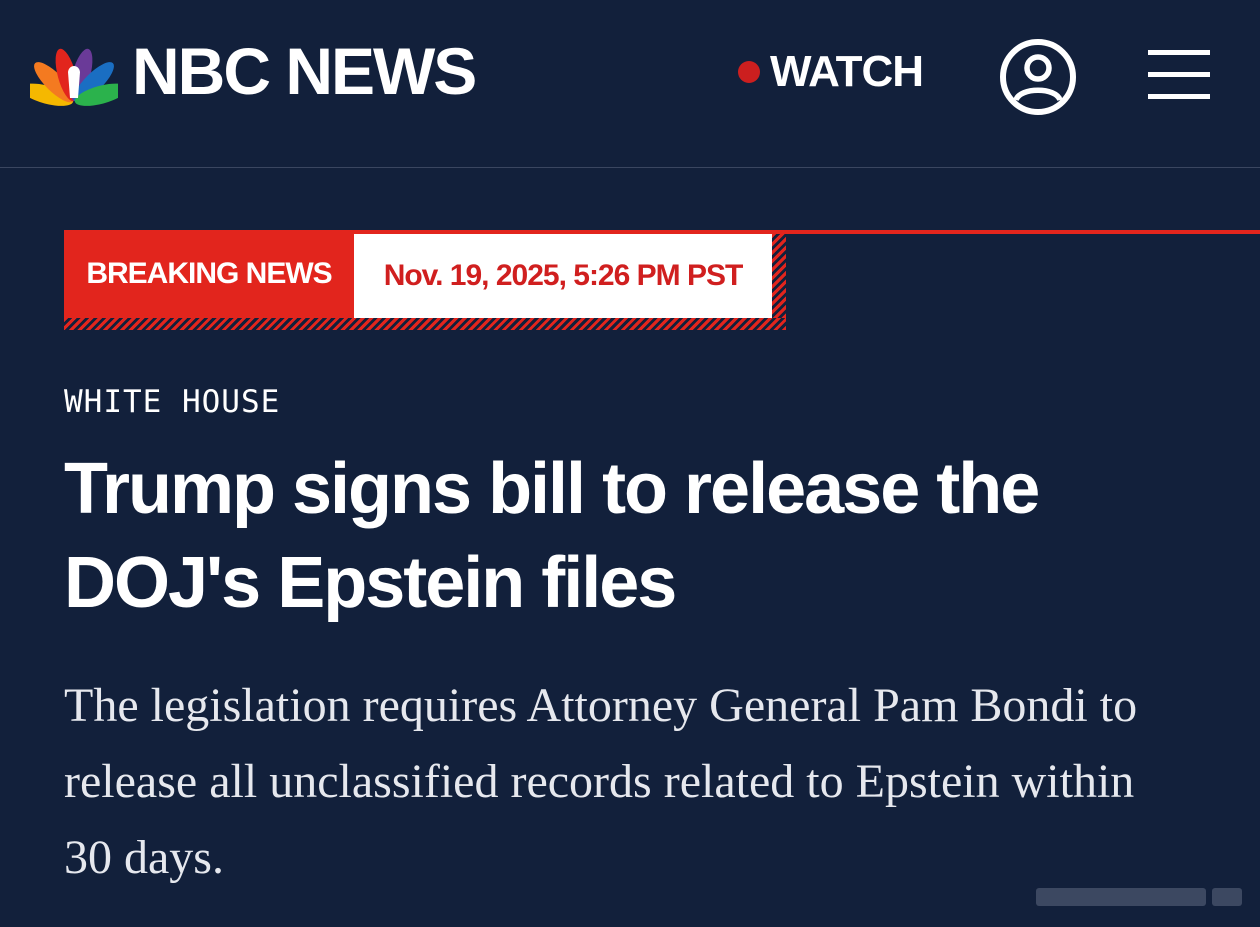 The image size is (1260, 927). I want to click on breaking-news-label-box: BREAKING NEWS, so click(209, 274).